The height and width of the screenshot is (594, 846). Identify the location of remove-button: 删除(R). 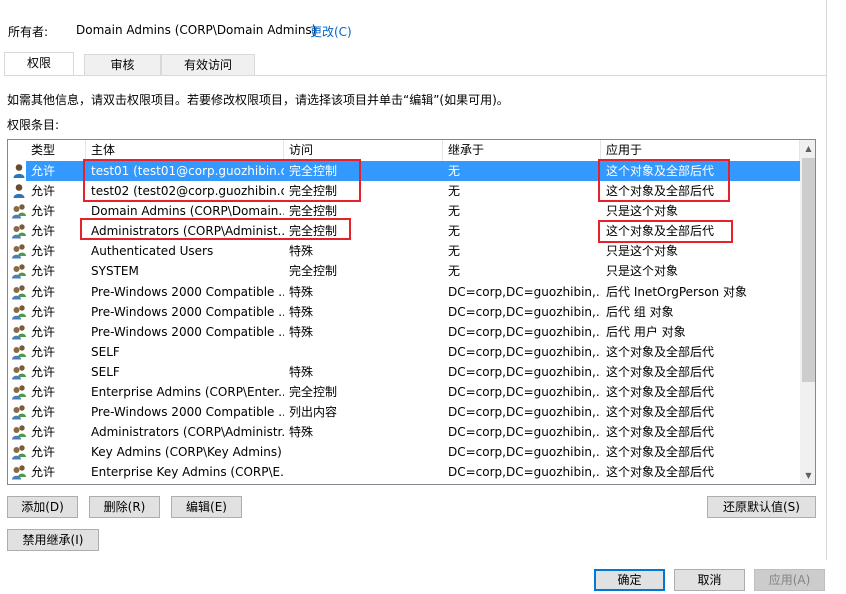
(124, 507).